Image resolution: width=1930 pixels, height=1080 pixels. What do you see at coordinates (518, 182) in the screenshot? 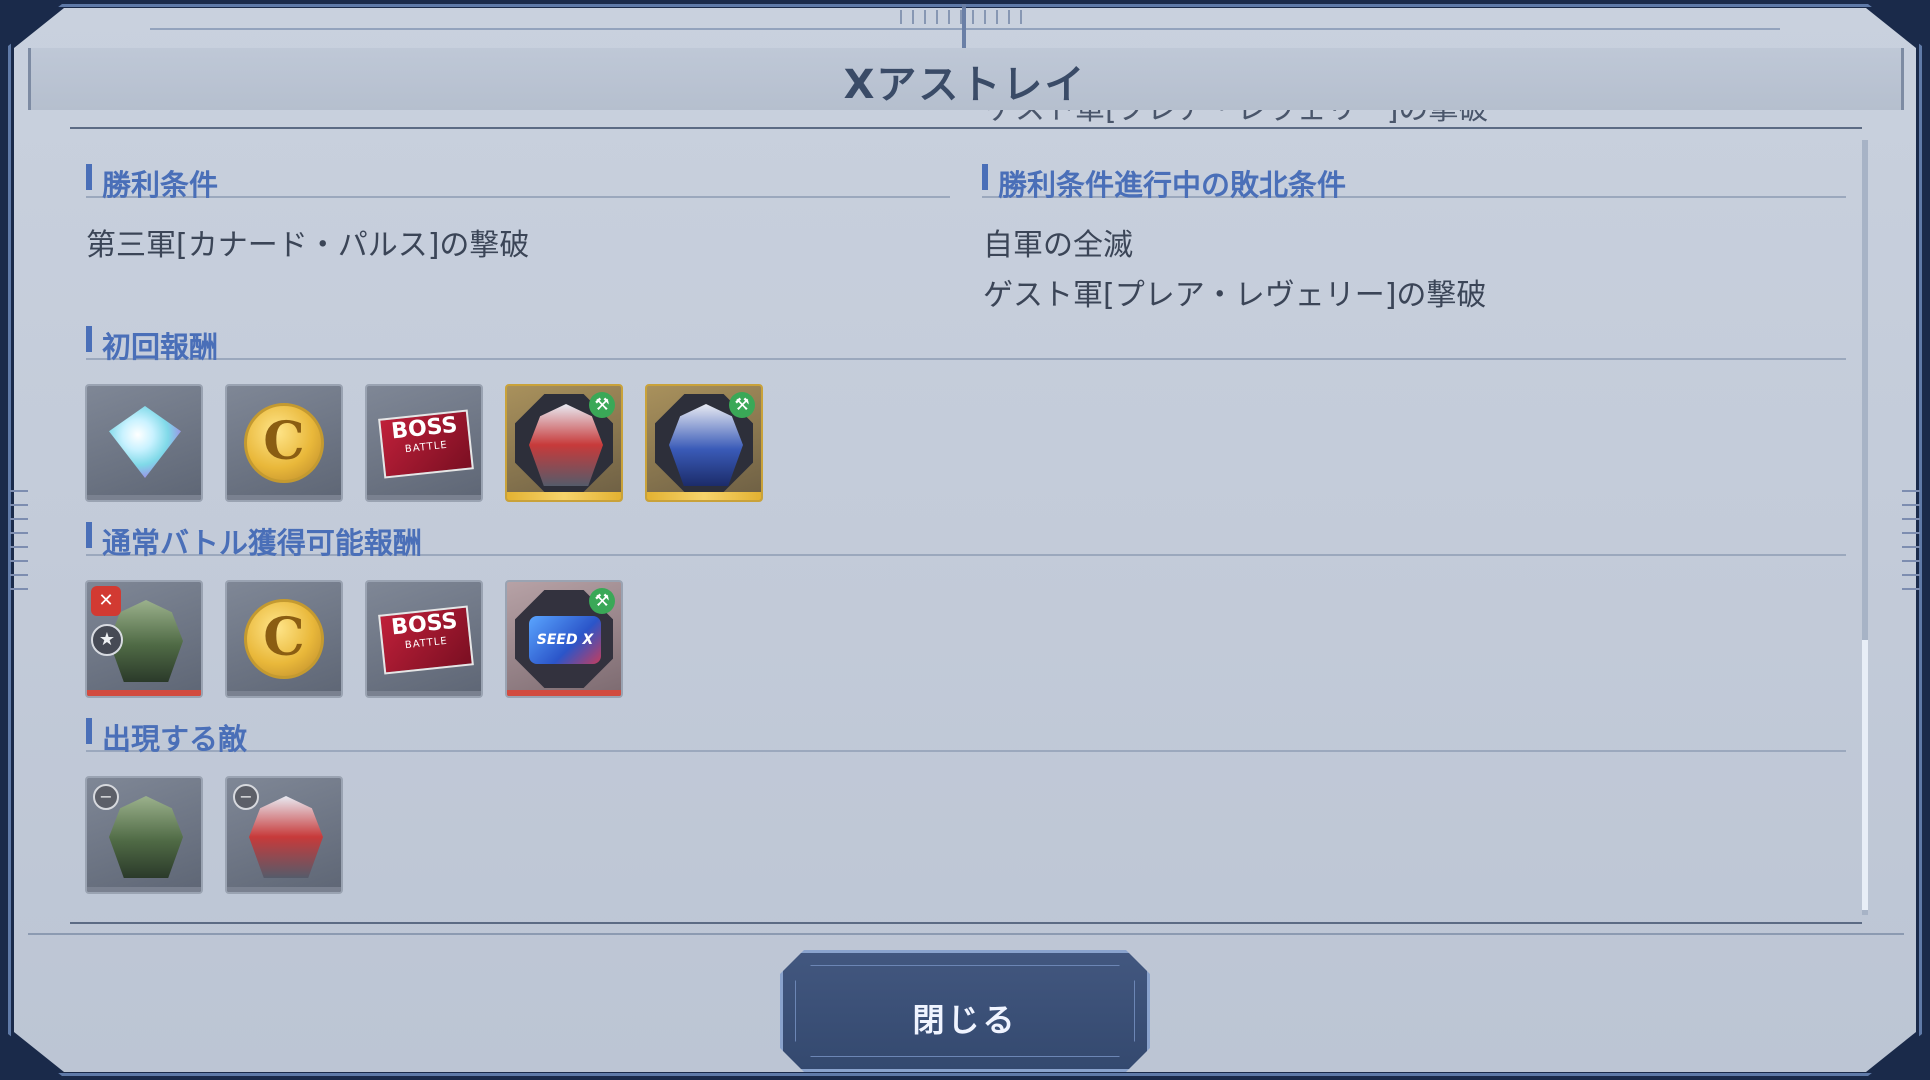
I see `victory-conditions-heading: 勝利条件` at bounding box center [518, 182].